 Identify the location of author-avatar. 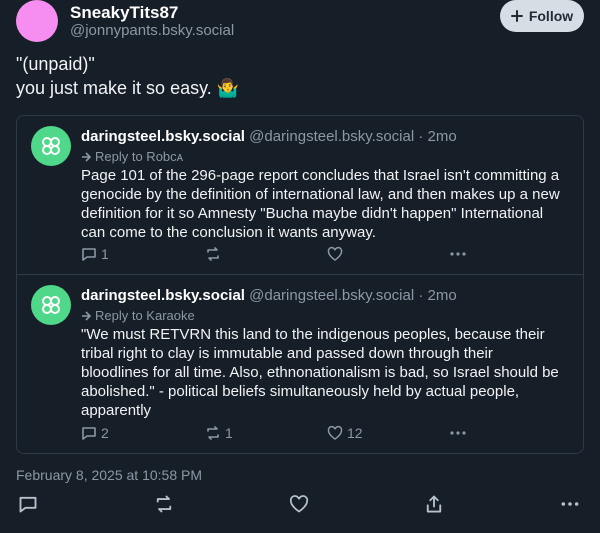
(37, 21).